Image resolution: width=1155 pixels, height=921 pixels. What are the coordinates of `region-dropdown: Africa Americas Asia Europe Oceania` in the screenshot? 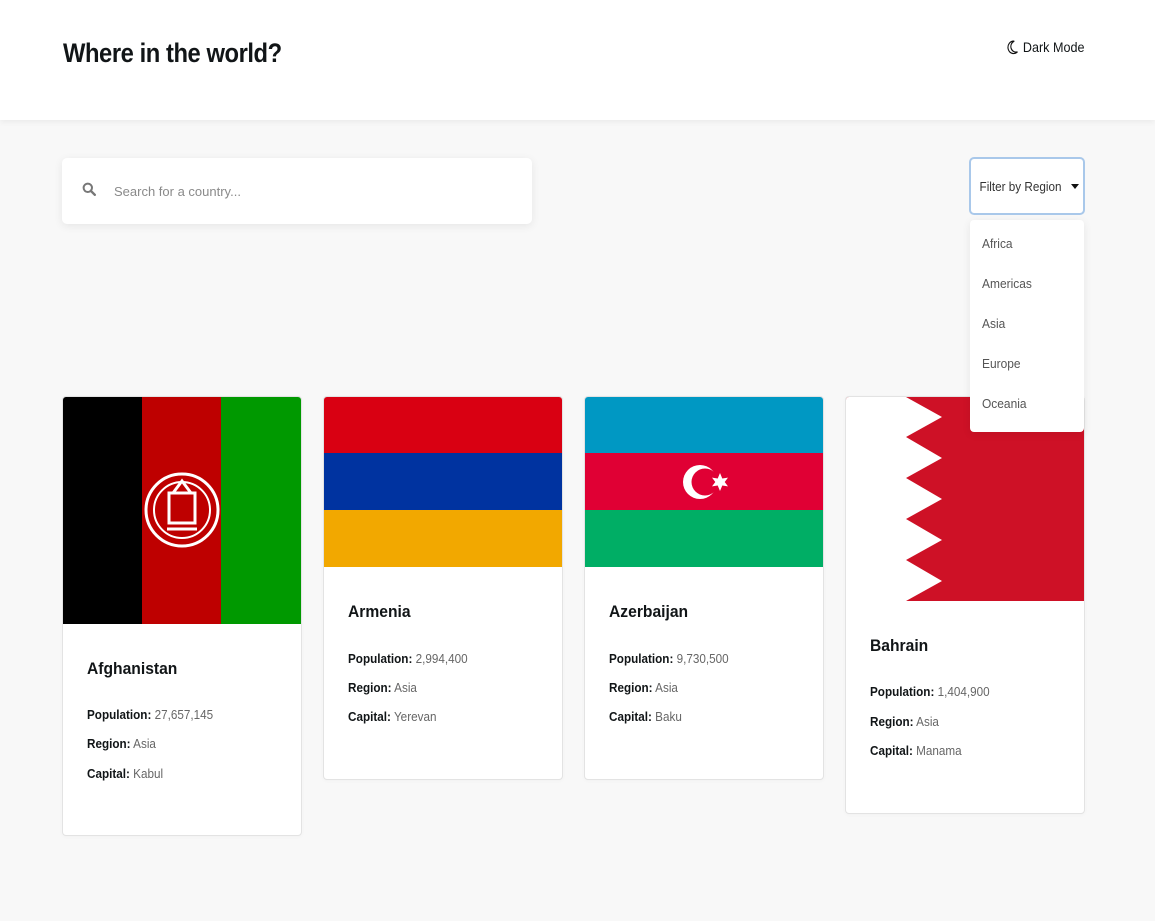 It's located at (1027, 326).